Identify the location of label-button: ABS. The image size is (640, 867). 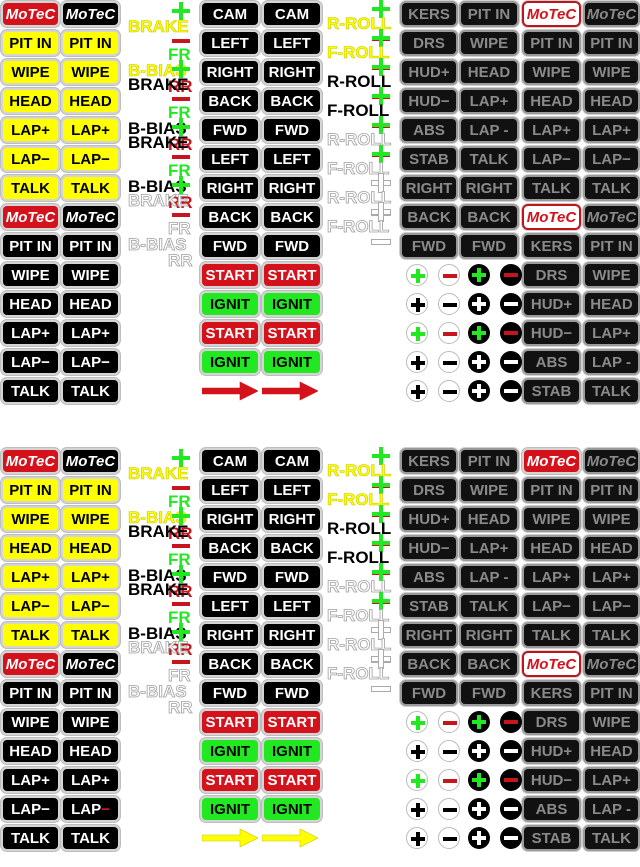
(429, 130).